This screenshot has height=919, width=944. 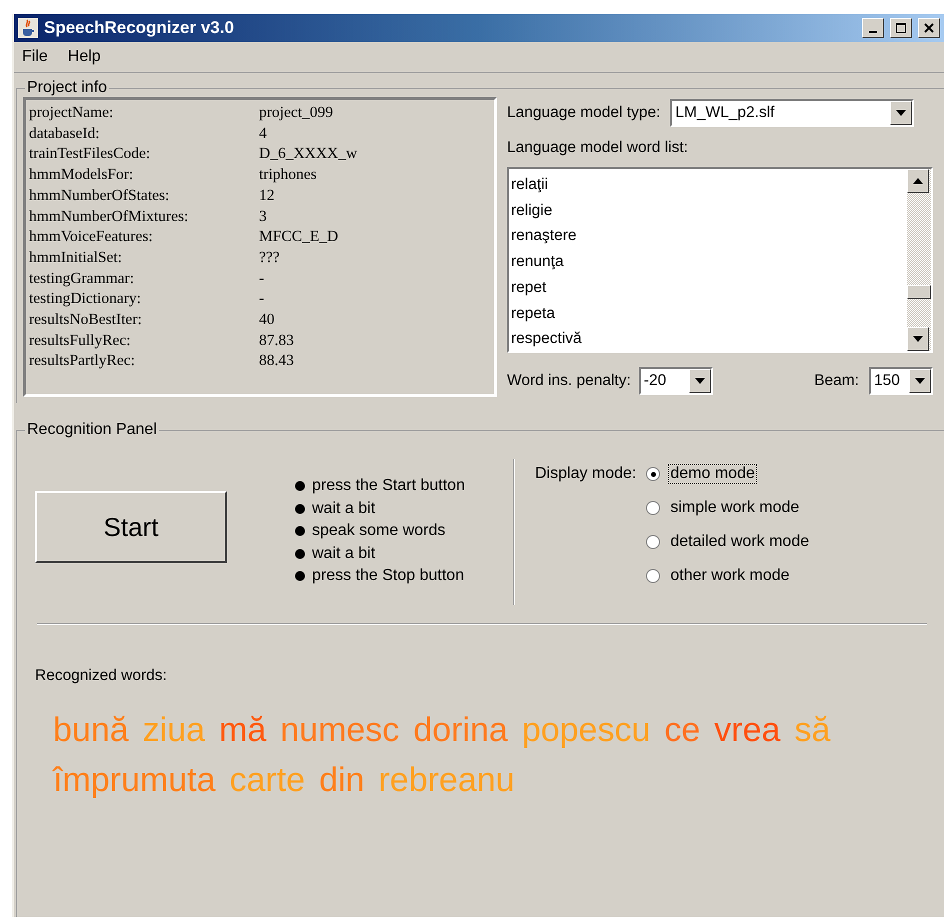 What do you see at coordinates (109, 216) in the screenshot?
I see `property-name: hmmNumberOfMixtures:` at bounding box center [109, 216].